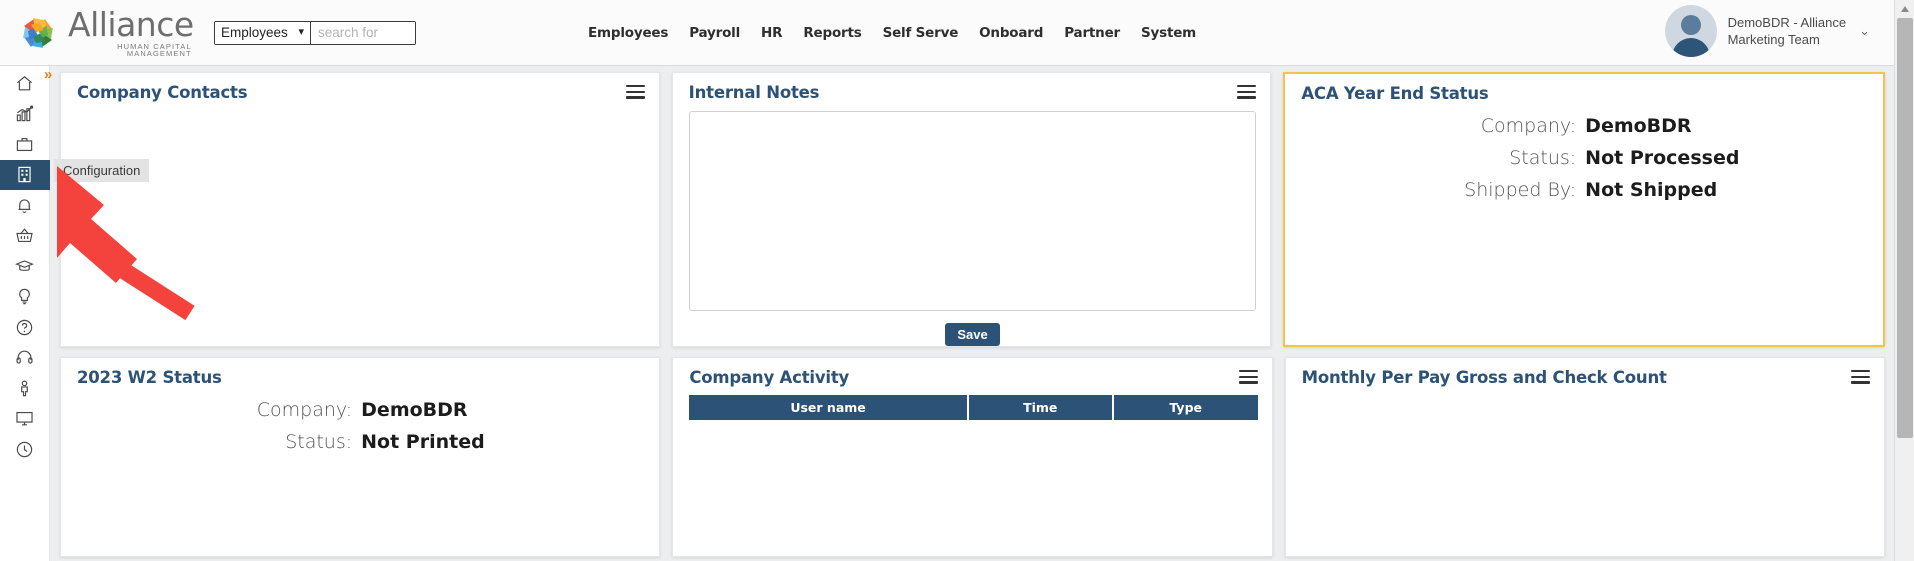 The height and width of the screenshot is (561, 1914). I want to click on alliance-star-logo-icon, so click(38, 33).